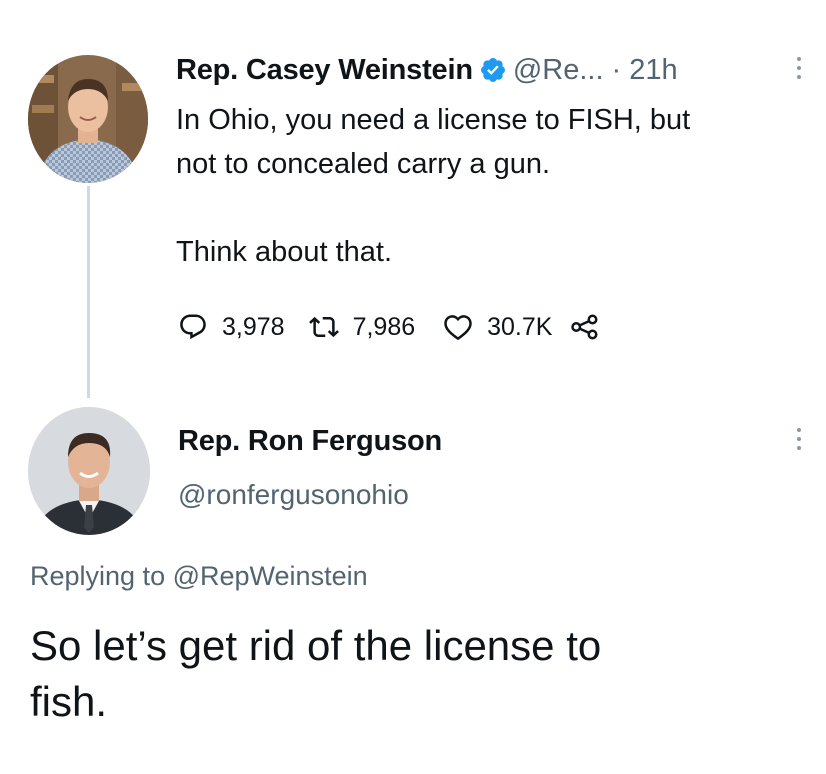 The image size is (826, 774). What do you see at coordinates (98, 576) in the screenshot?
I see `replying-to-prefix: Replying to` at bounding box center [98, 576].